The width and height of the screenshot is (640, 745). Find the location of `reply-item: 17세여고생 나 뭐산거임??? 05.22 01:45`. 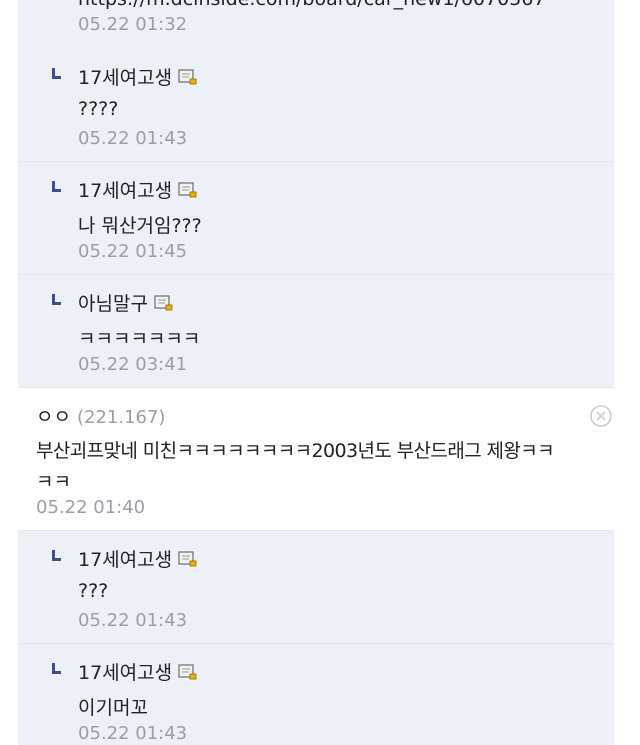

reply-item: 17세여고생 나 뭐산거임??? 05.22 01:45 is located at coordinates (316, 218).